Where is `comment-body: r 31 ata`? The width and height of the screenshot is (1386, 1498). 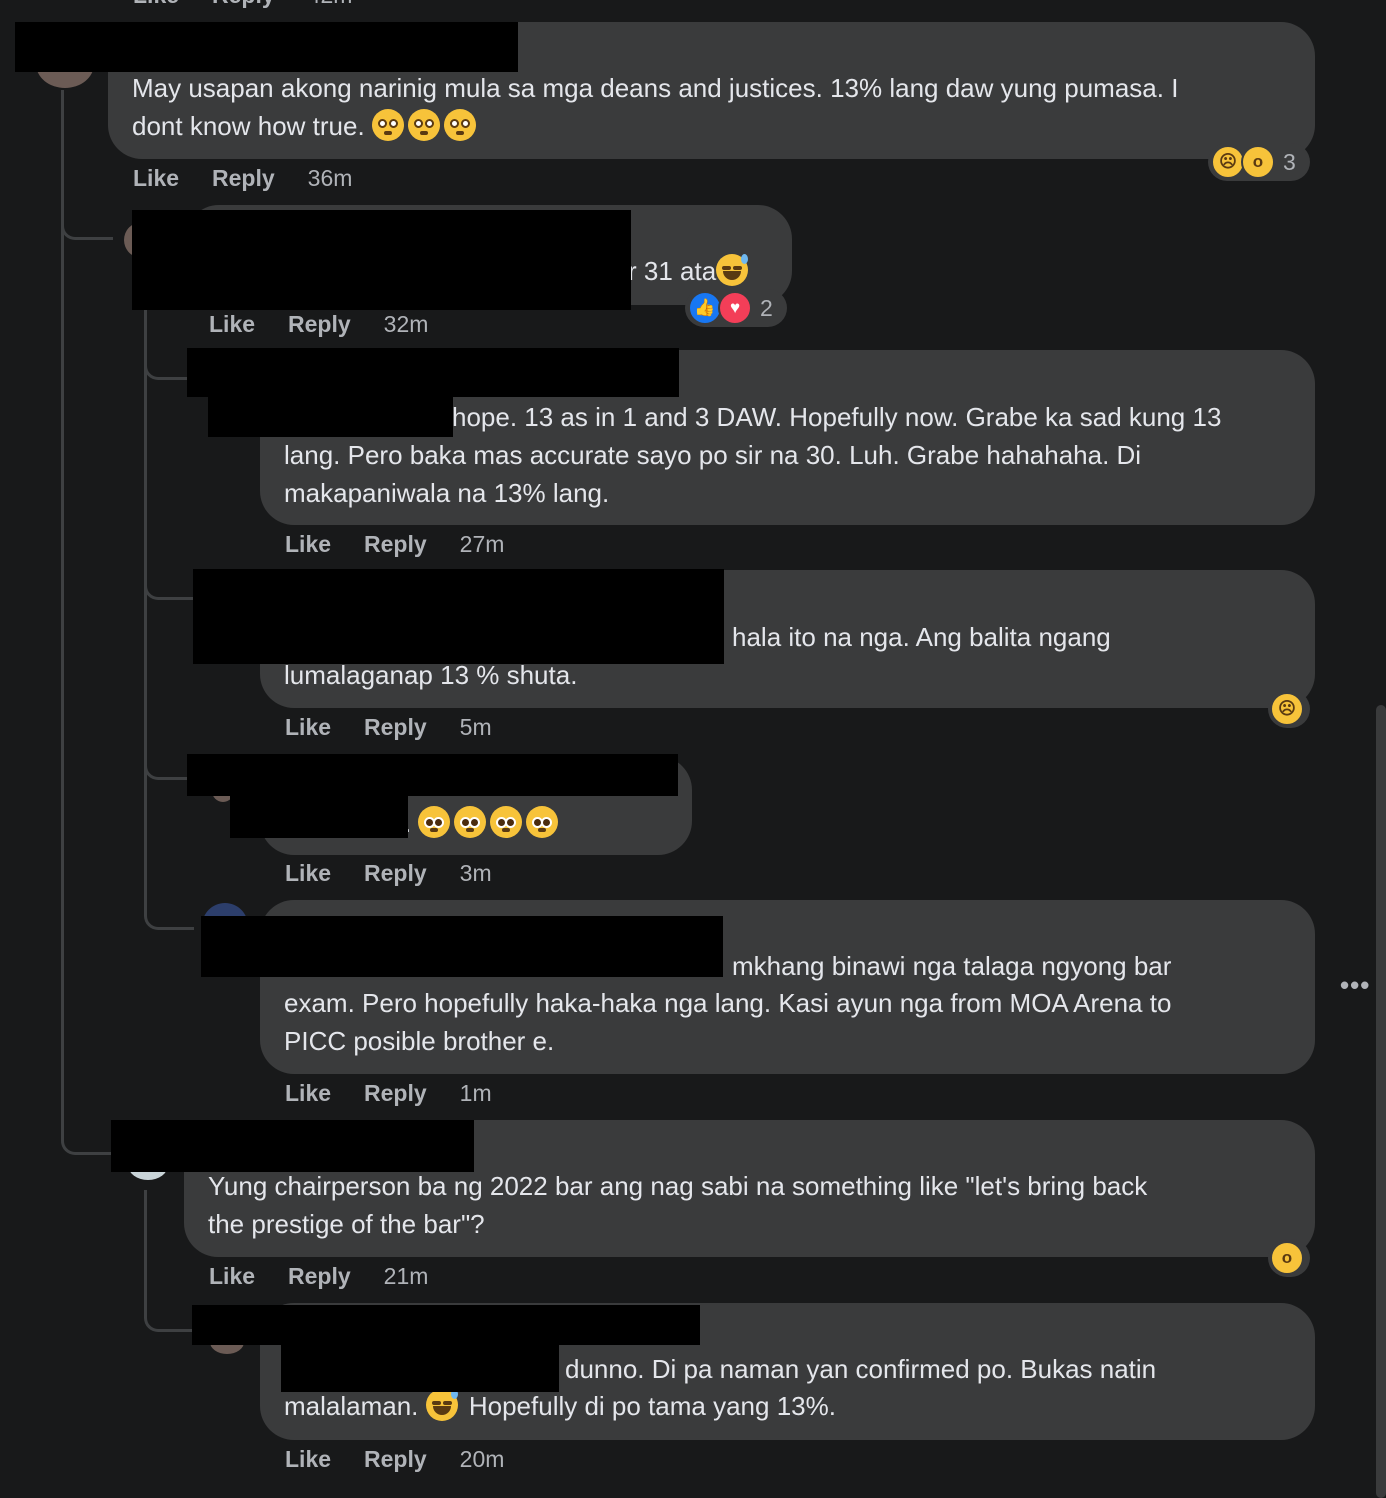
comment-body: r 31 ata is located at coordinates (672, 271).